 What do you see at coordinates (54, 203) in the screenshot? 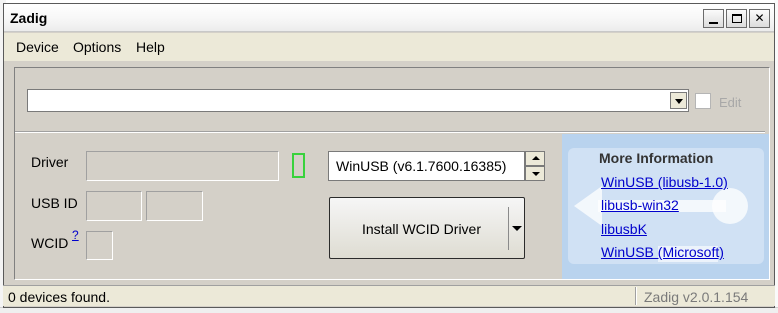
I see `usb-id-label: USB ID` at bounding box center [54, 203].